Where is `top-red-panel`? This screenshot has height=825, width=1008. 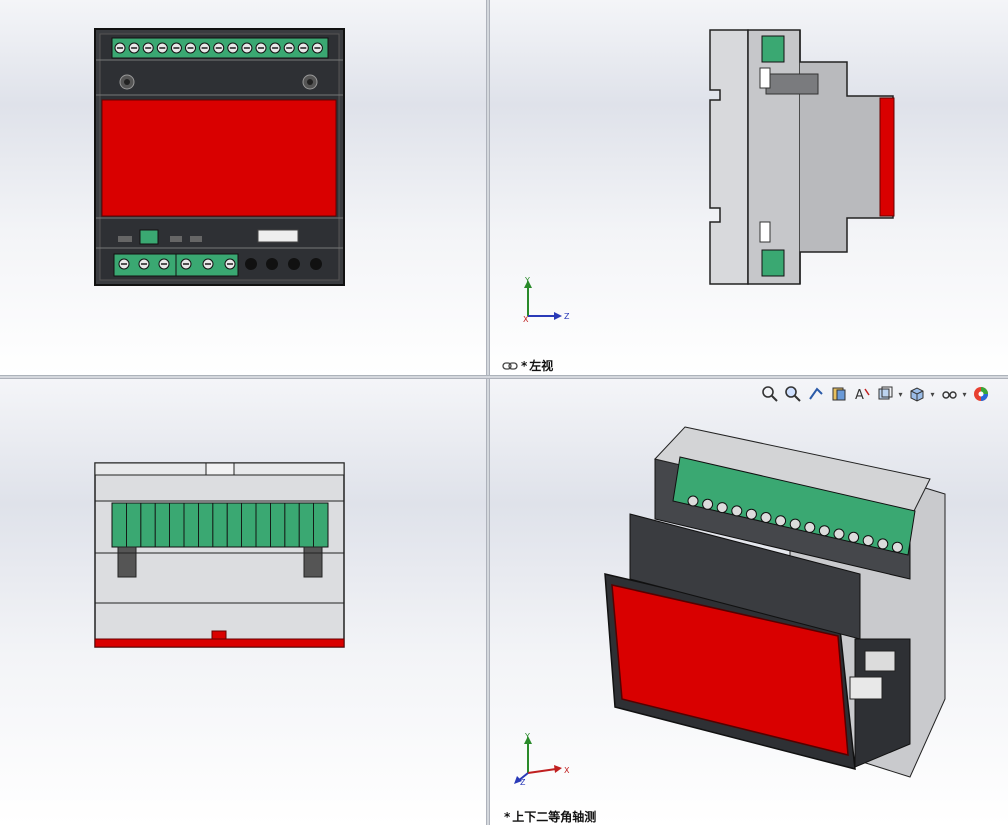 top-red-panel is located at coordinates (219, 643).